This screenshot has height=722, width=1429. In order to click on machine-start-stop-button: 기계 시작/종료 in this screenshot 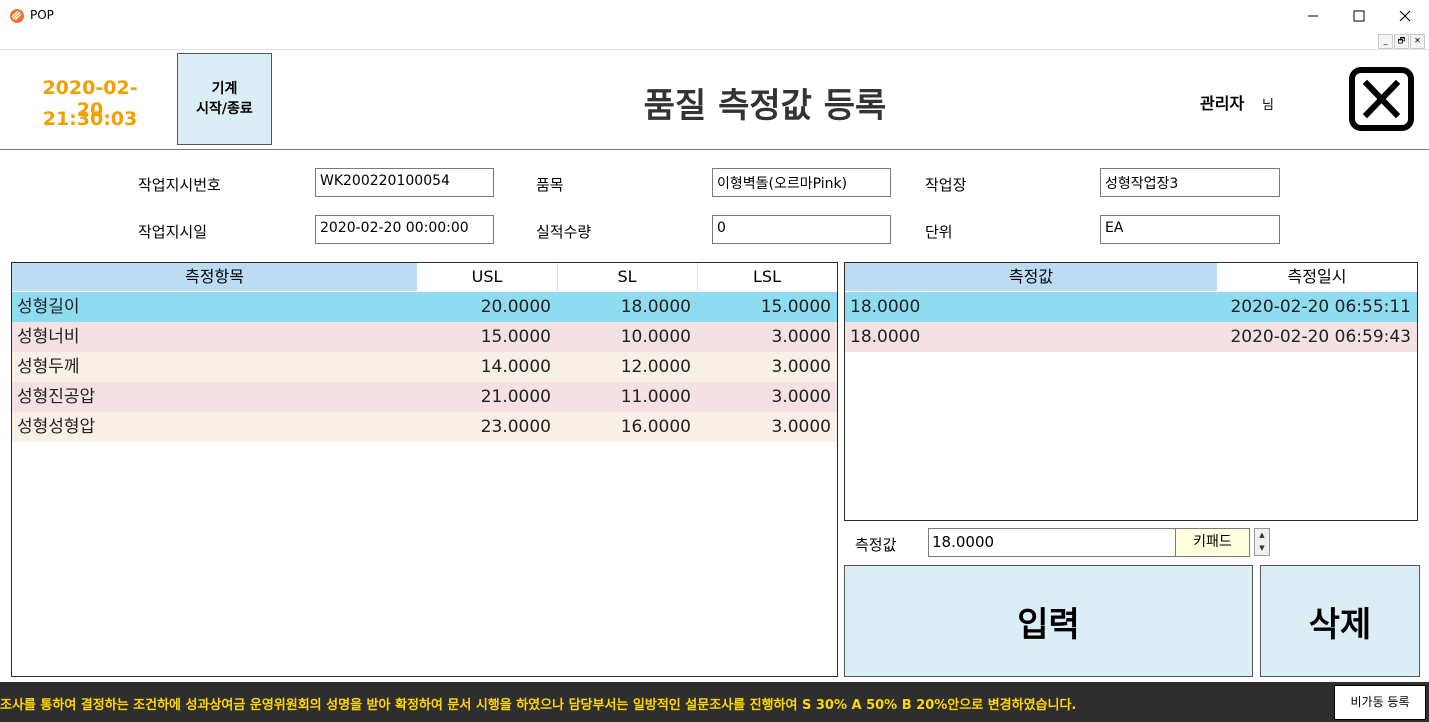, I will do `click(224, 99)`.